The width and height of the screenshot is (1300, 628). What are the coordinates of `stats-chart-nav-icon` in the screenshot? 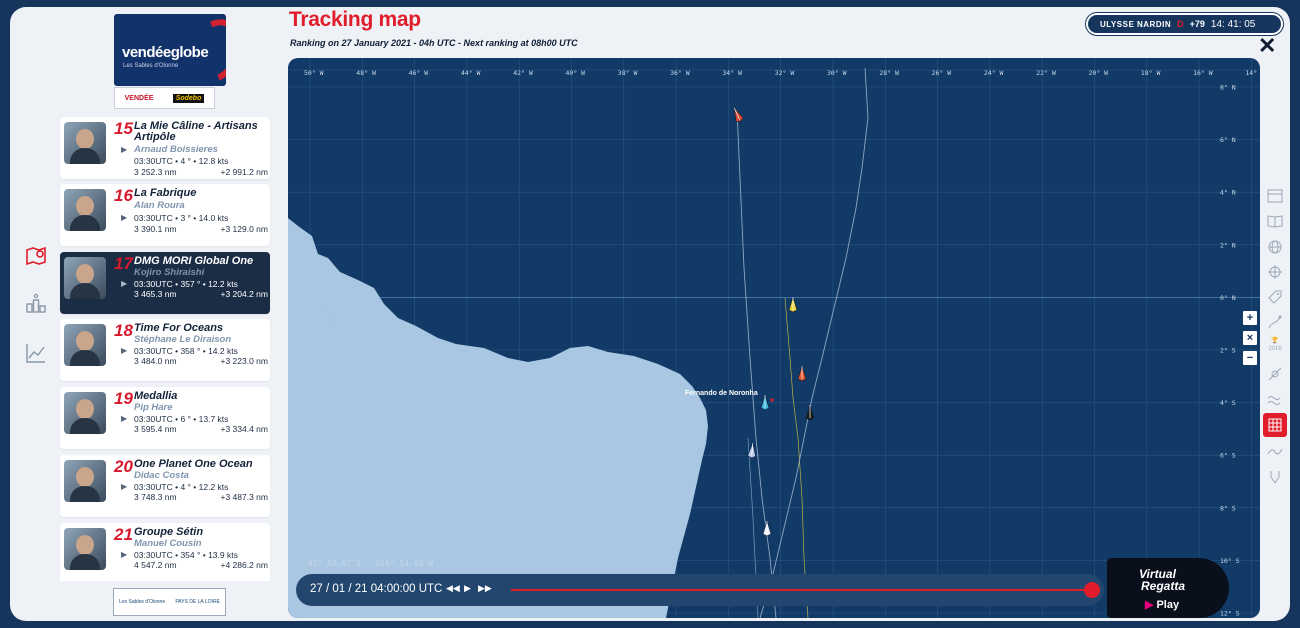 It's located at (36, 353).